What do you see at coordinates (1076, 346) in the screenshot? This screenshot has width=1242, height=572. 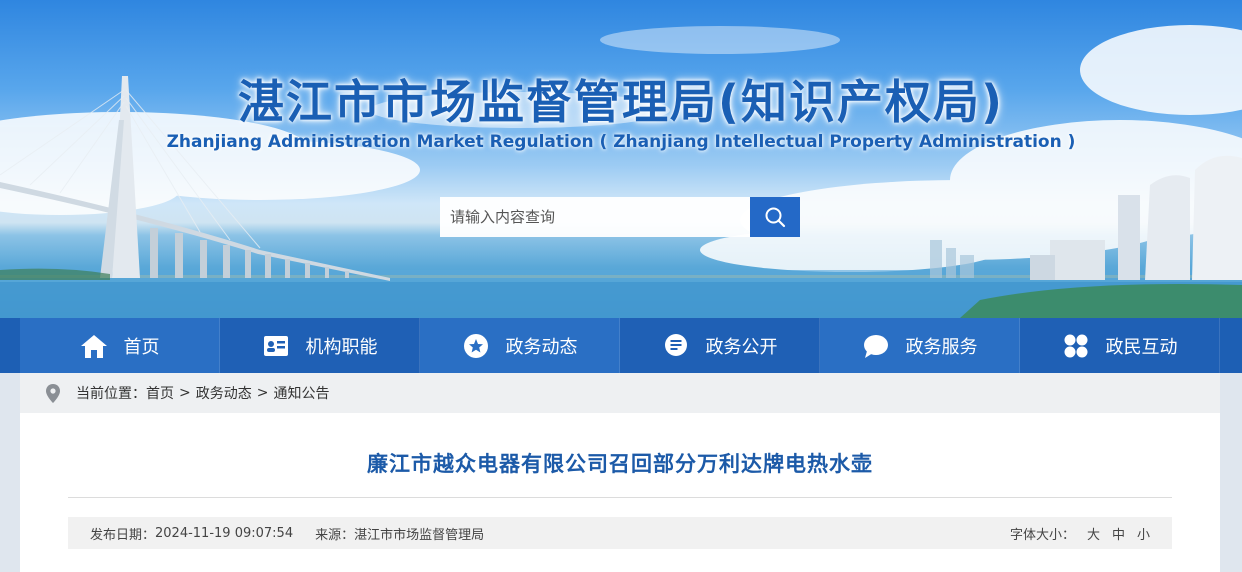 I see `grid-icon` at bounding box center [1076, 346].